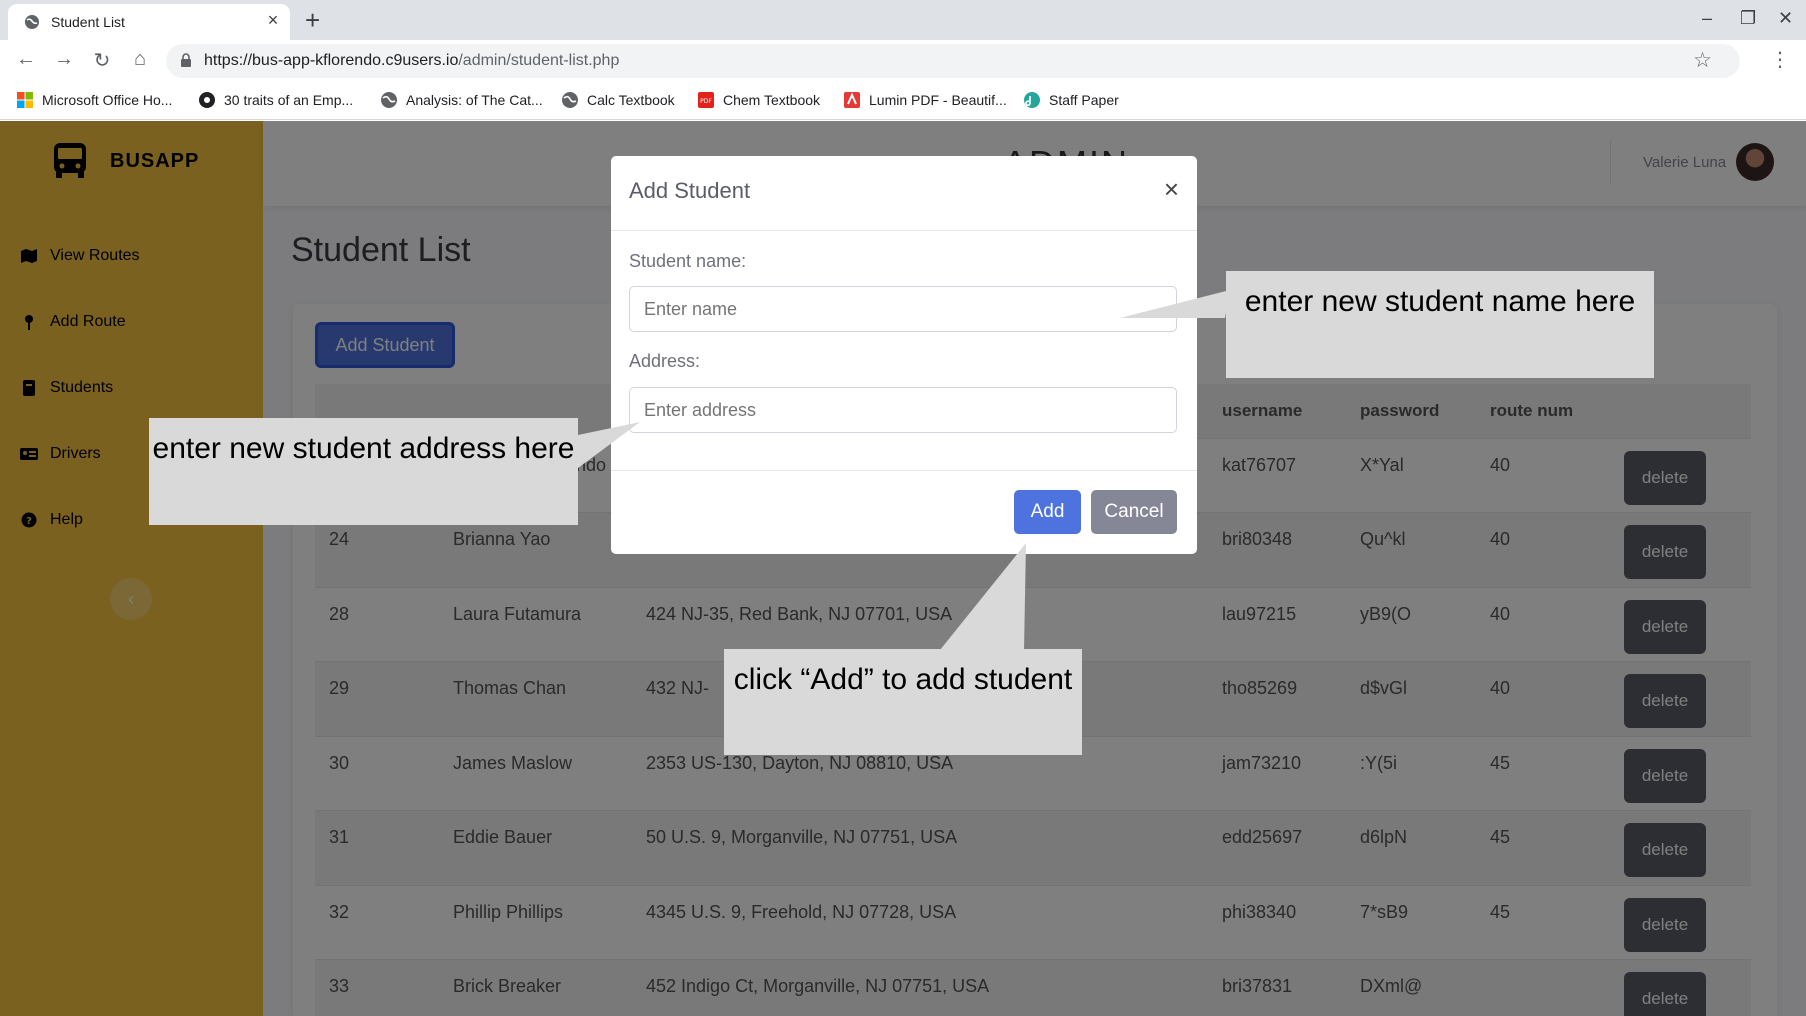 The height and width of the screenshot is (1016, 1806). I want to click on url-host: https://bus-app-kflorendo.c9users.io, so click(331, 60).